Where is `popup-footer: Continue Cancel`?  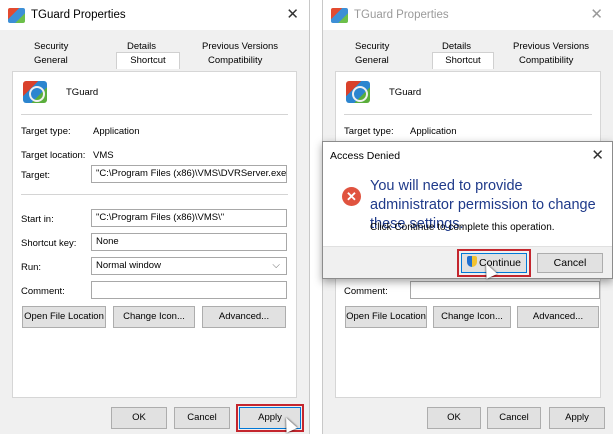
popup-footer: Continue Cancel is located at coordinates (467, 262).